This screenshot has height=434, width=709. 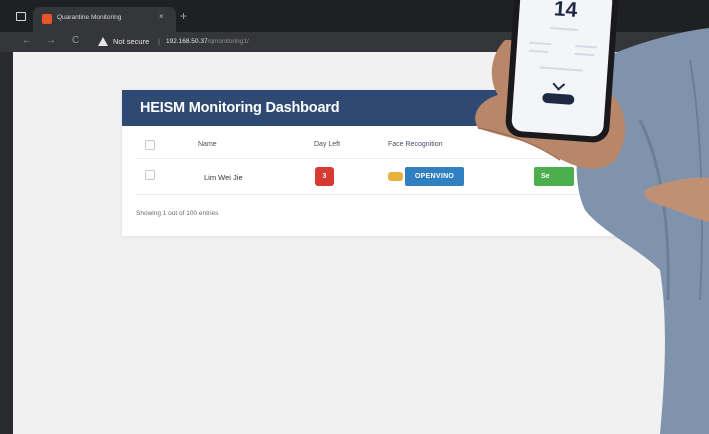 What do you see at coordinates (559, 84) in the screenshot?
I see `chevron-down-icon` at bounding box center [559, 84].